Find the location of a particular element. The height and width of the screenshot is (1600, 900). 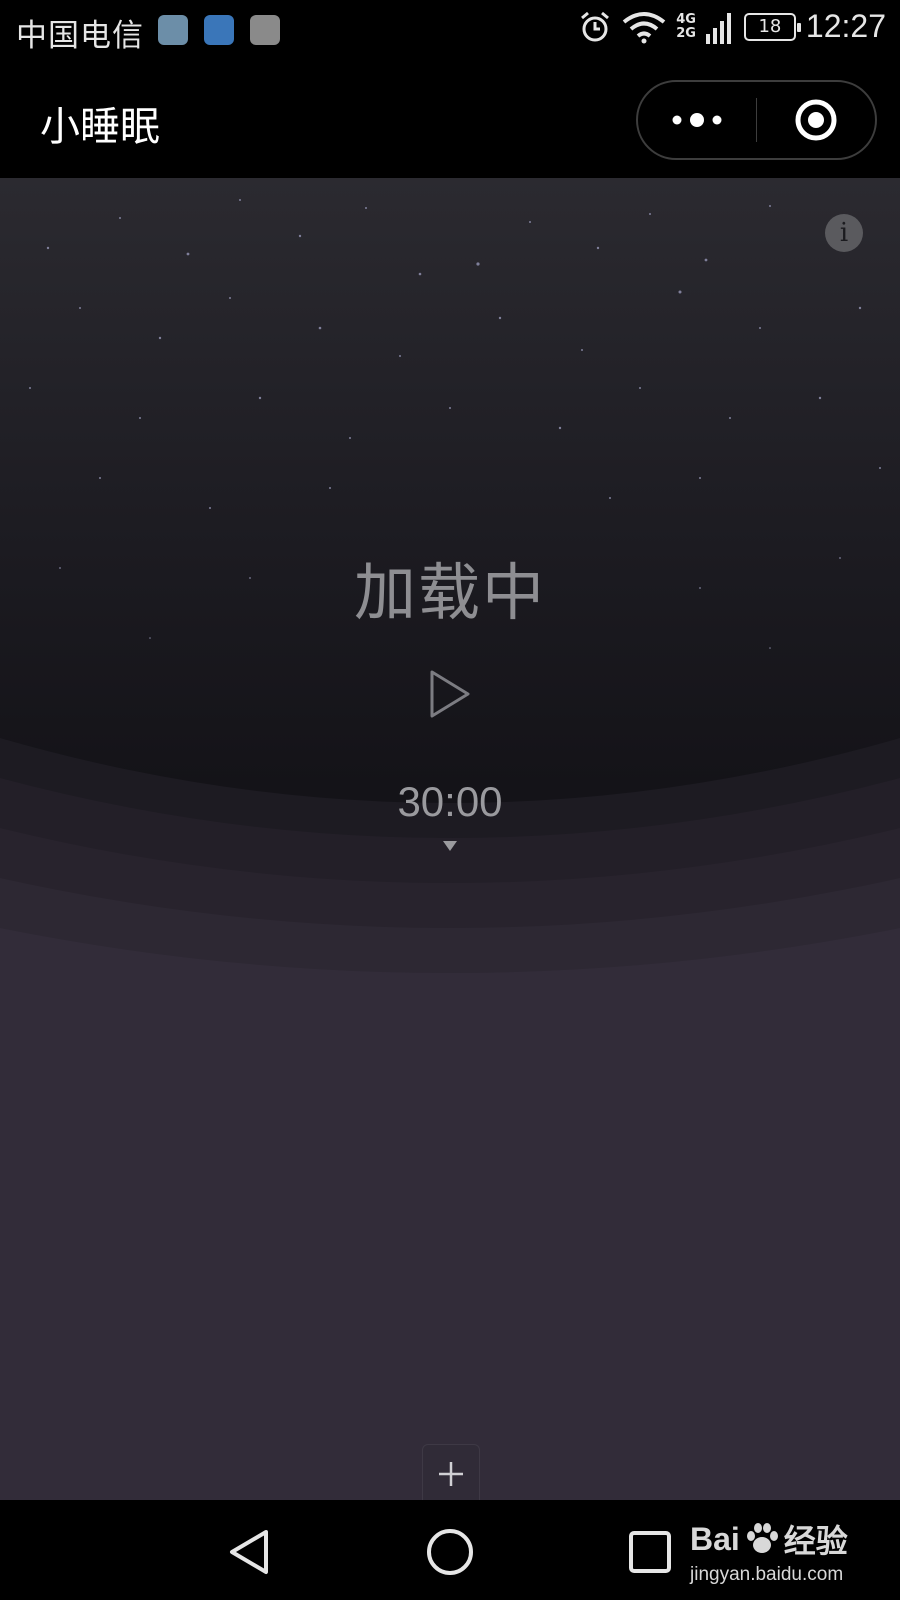

weather-icon is located at coordinates (173, 30).